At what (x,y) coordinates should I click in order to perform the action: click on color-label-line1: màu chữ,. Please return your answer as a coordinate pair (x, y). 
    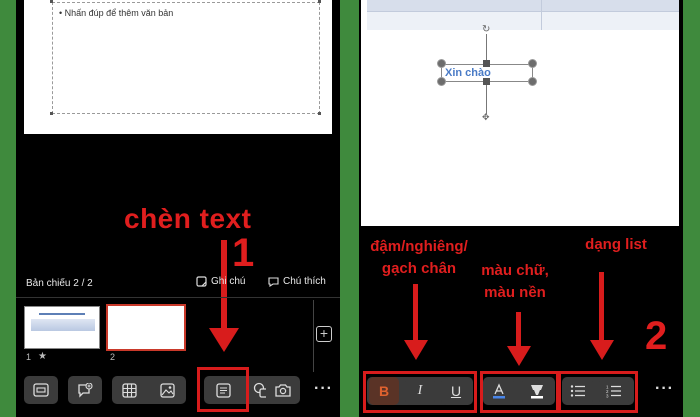
    Looking at the image, I should click on (515, 270).